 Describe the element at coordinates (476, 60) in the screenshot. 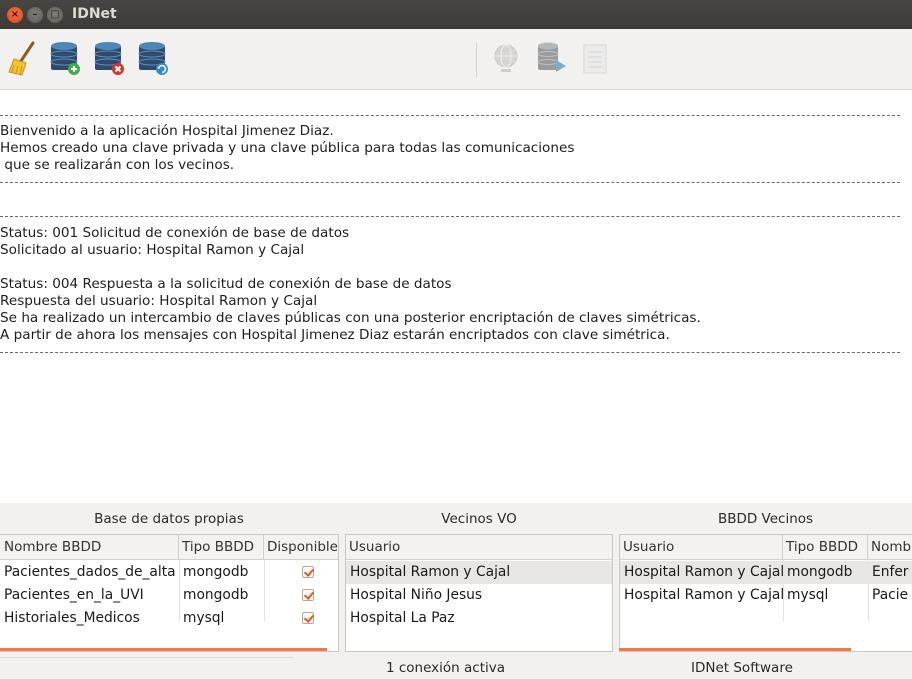

I see `toolbar-separator` at that location.